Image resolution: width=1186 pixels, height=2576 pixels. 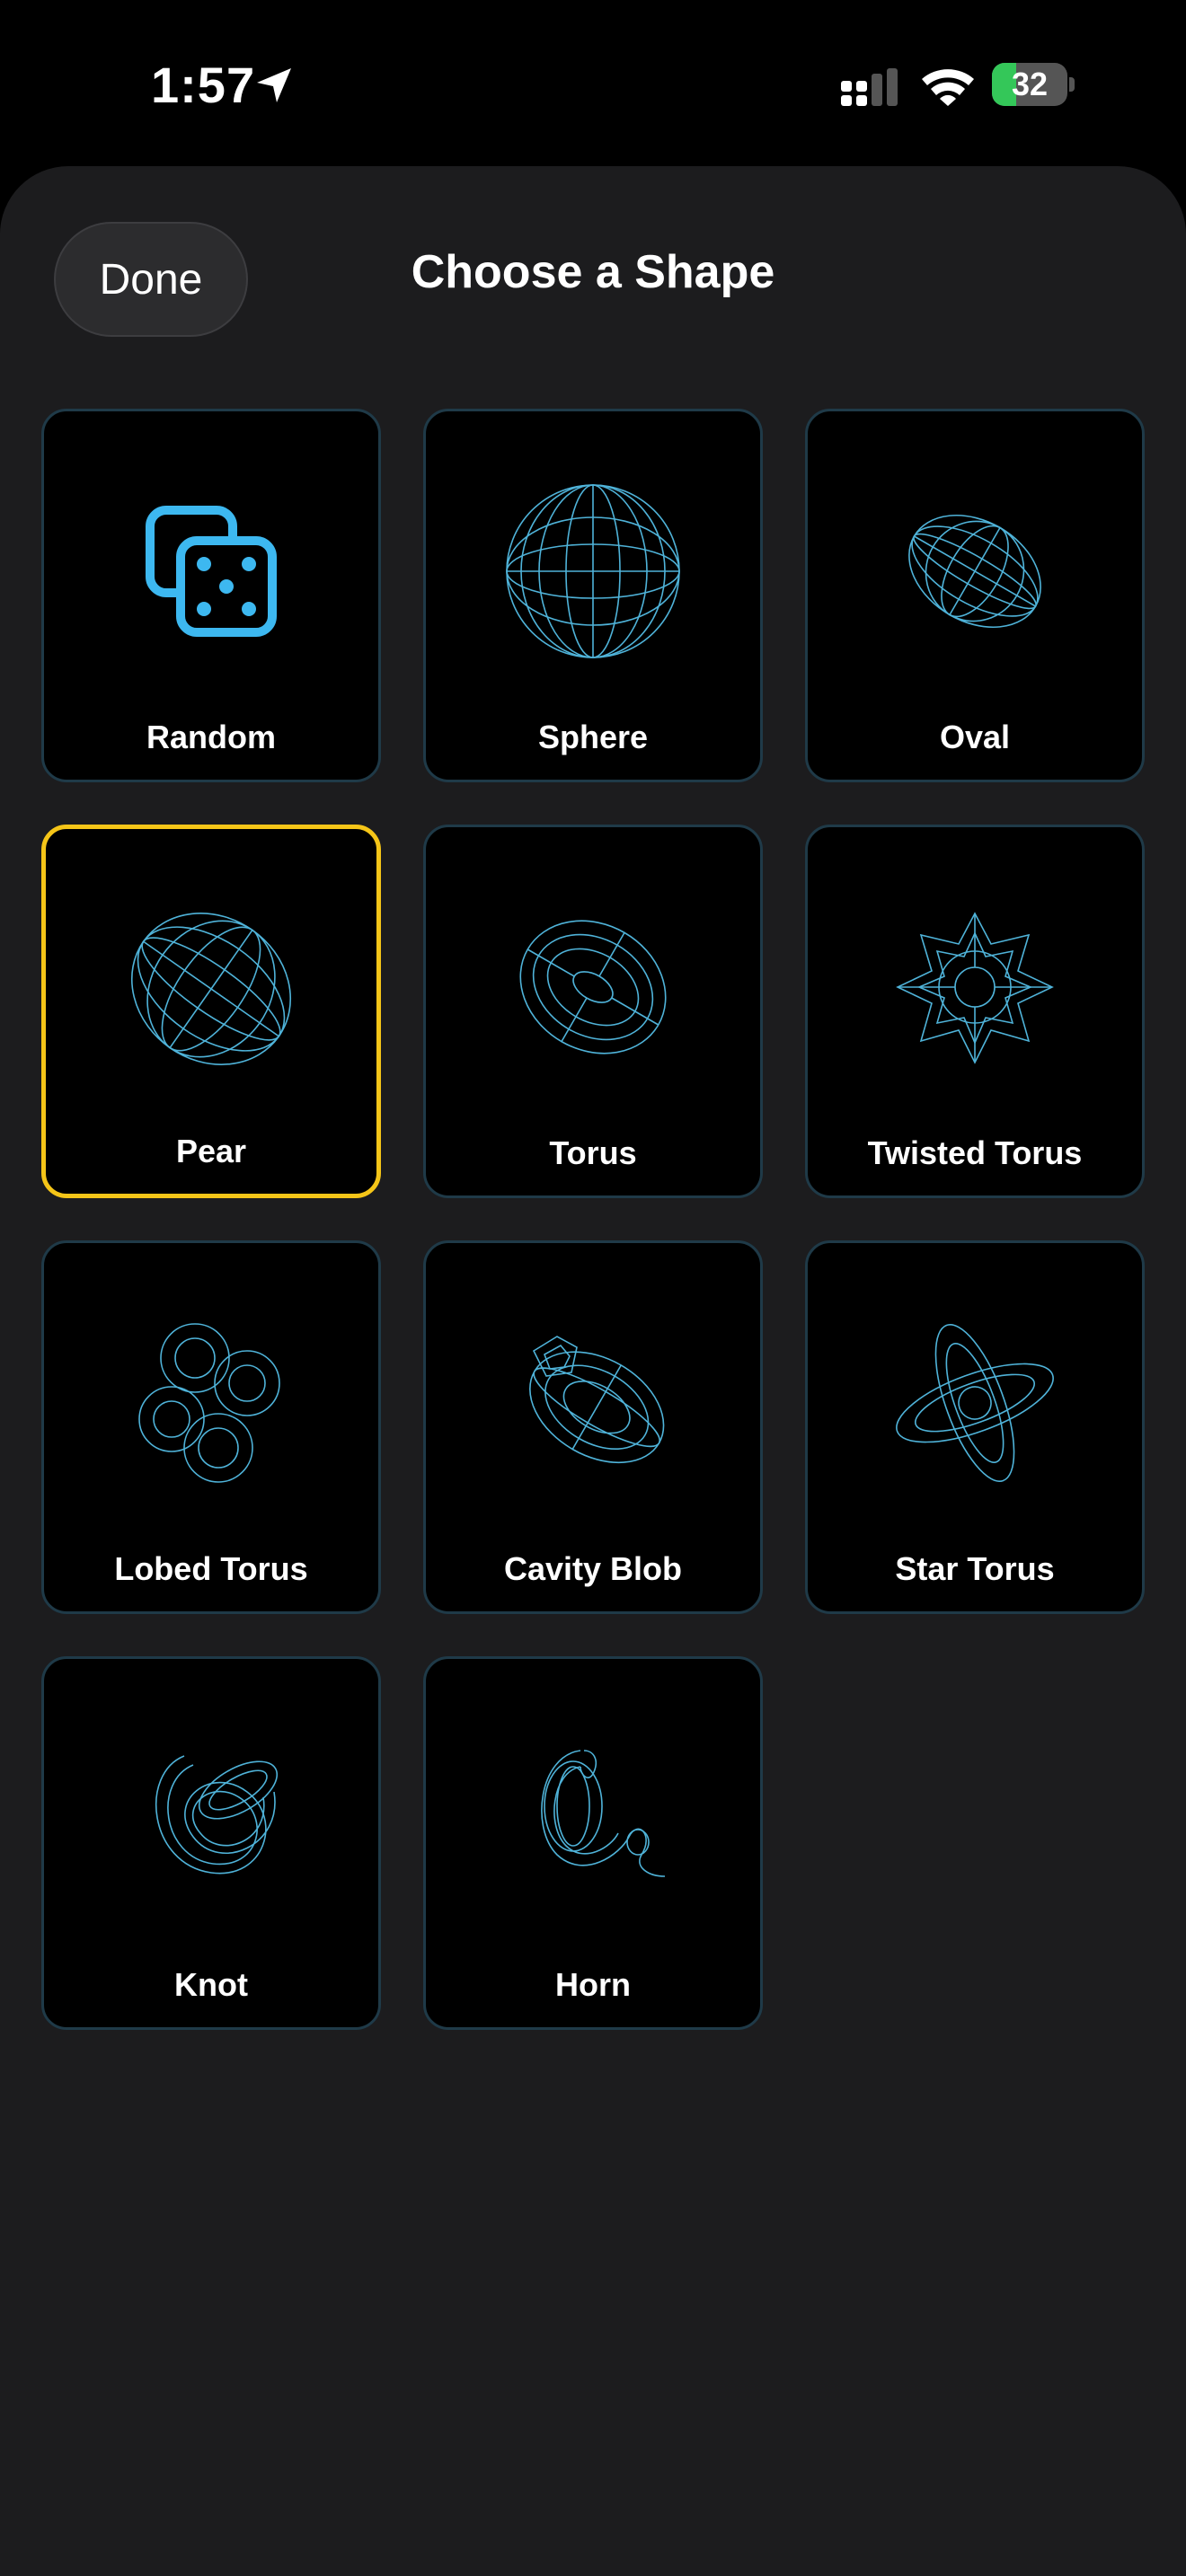 What do you see at coordinates (593, 83) in the screenshot?
I see `status-bar: 1:57 32` at bounding box center [593, 83].